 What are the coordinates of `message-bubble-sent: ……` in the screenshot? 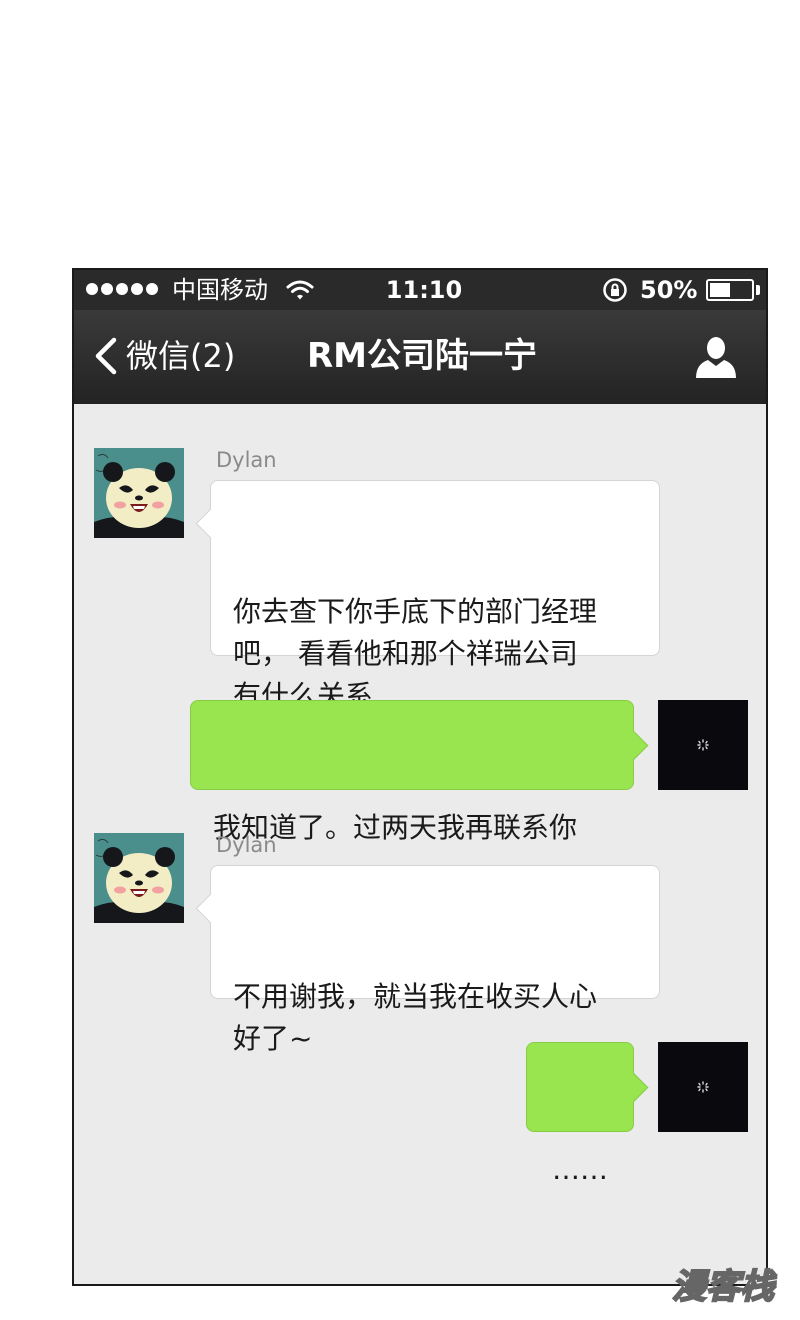 It's located at (587, 1114).